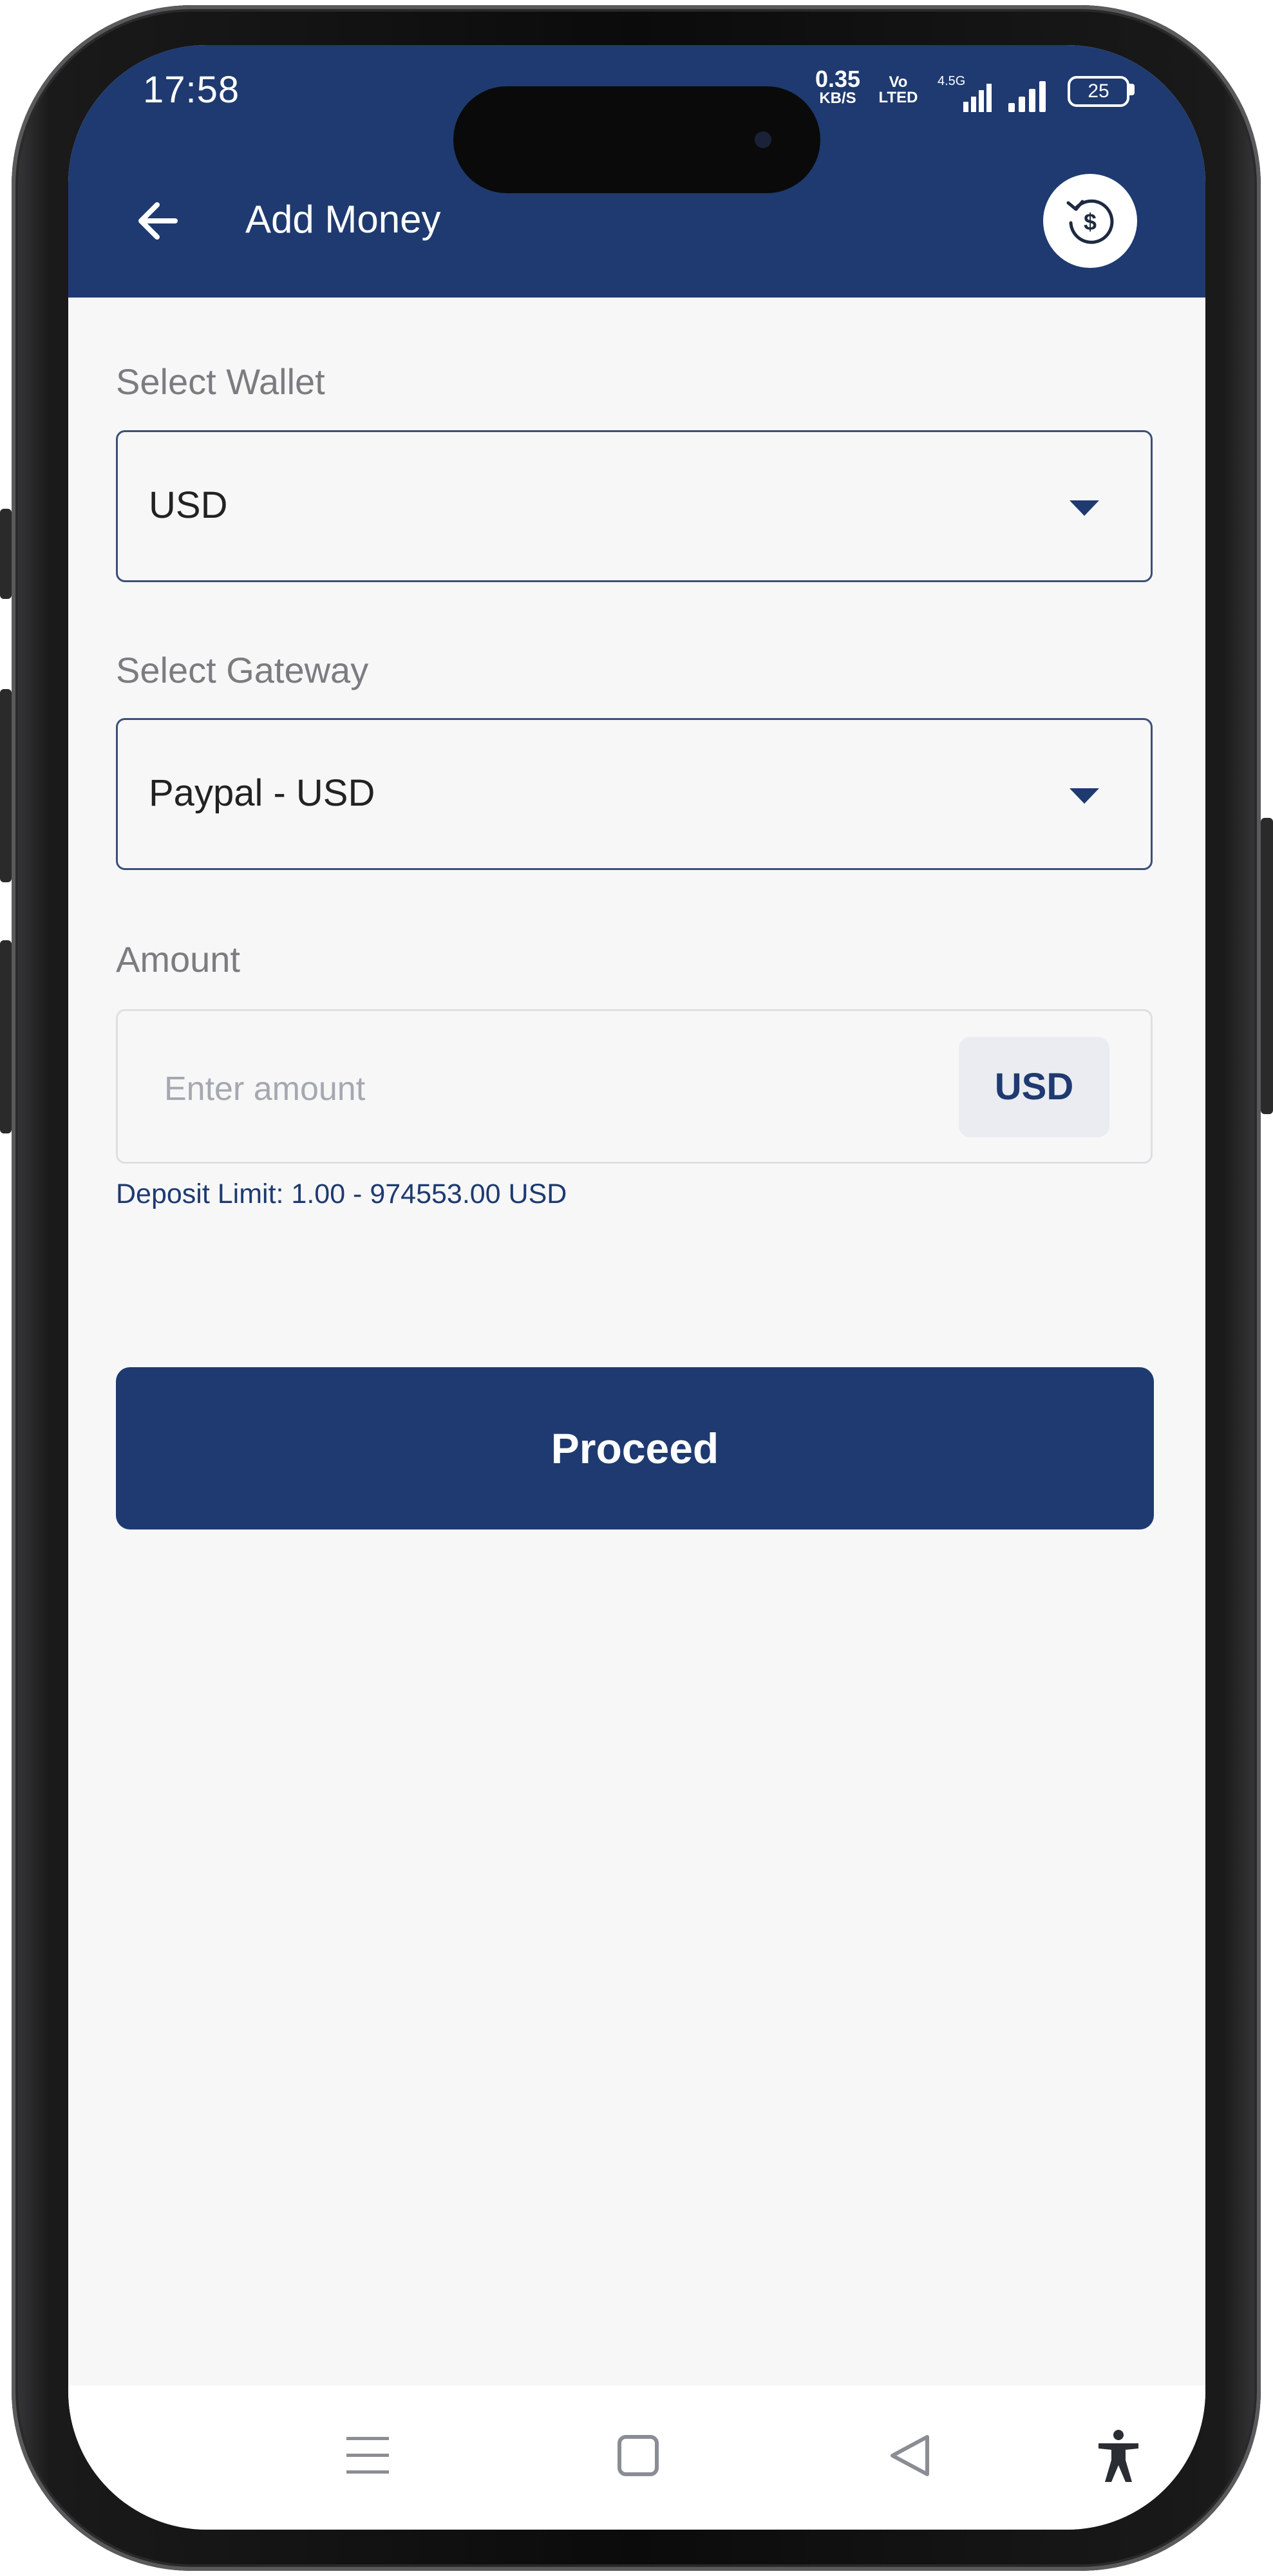  I want to click on wallet-selected-value: USD, so click(188, 505).